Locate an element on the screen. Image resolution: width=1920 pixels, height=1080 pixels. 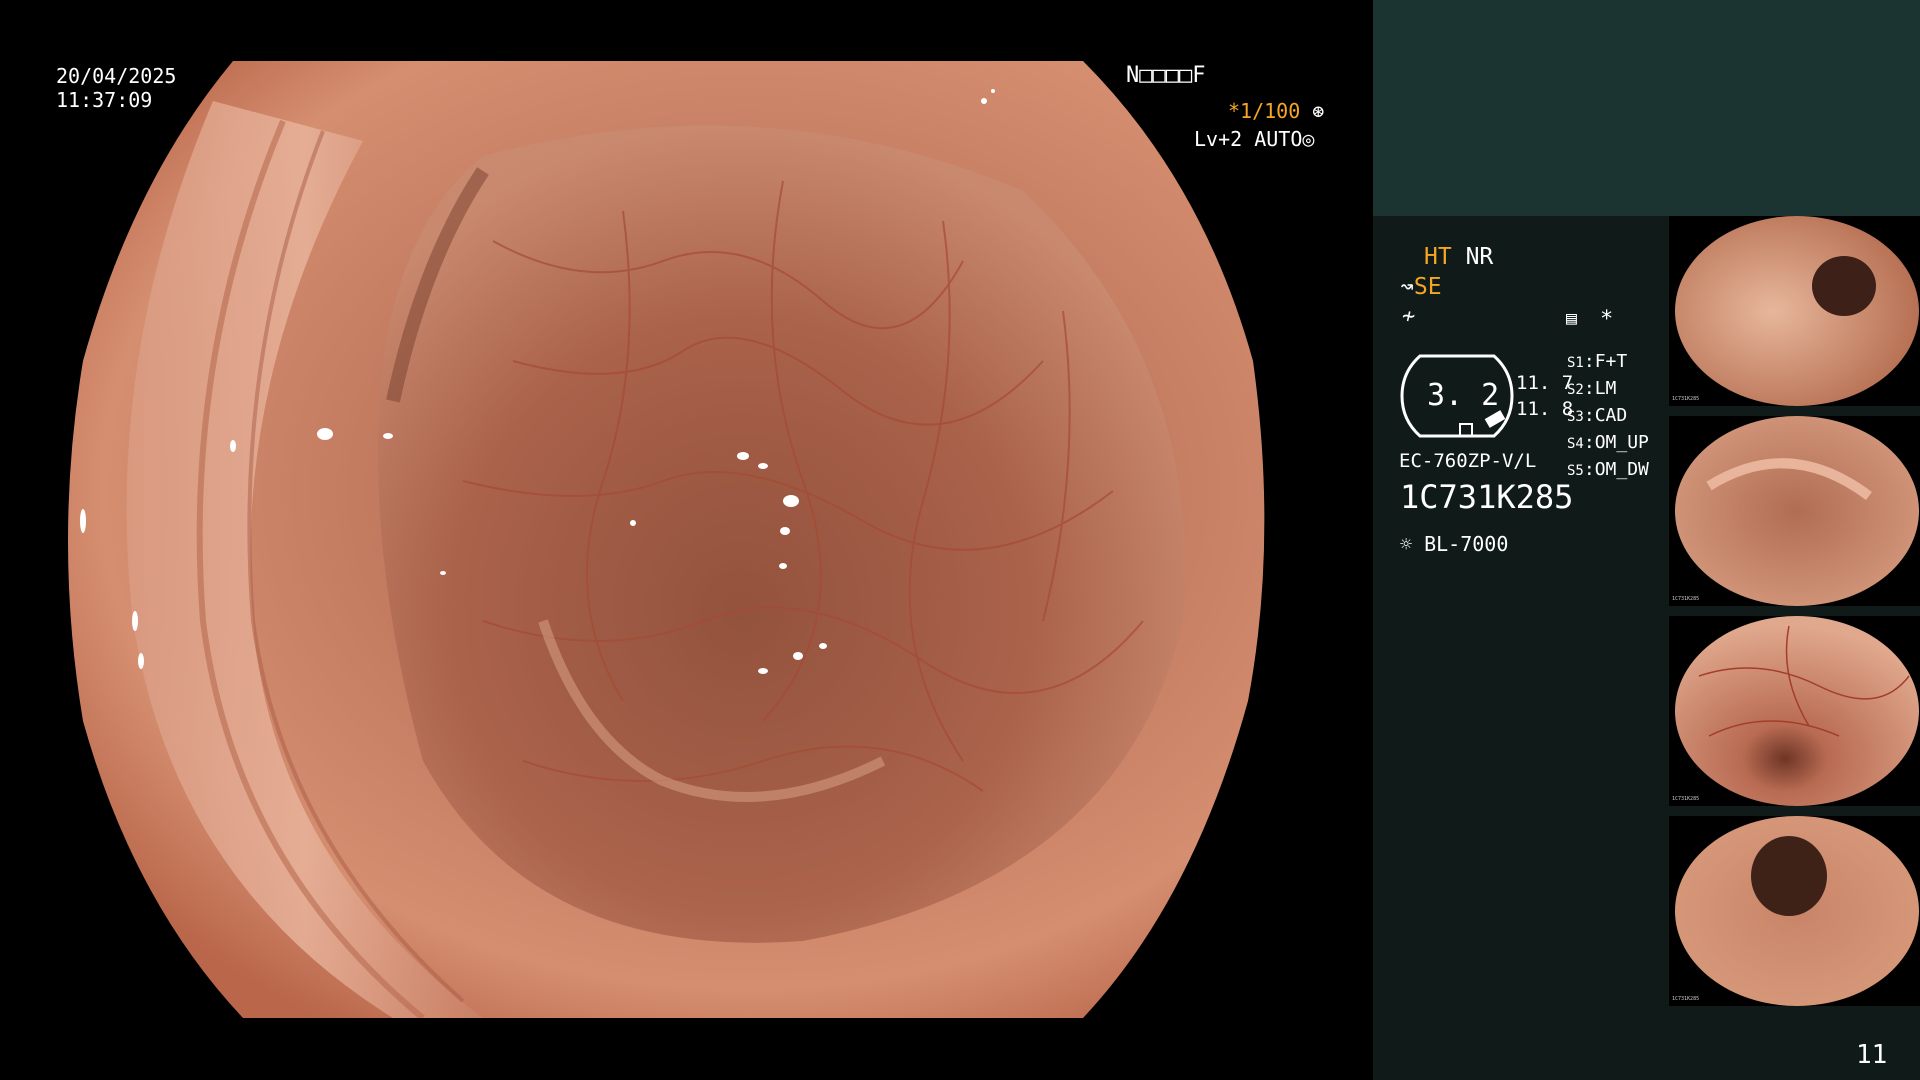
settings-value: F+T is located at coordinates (1611, 361).